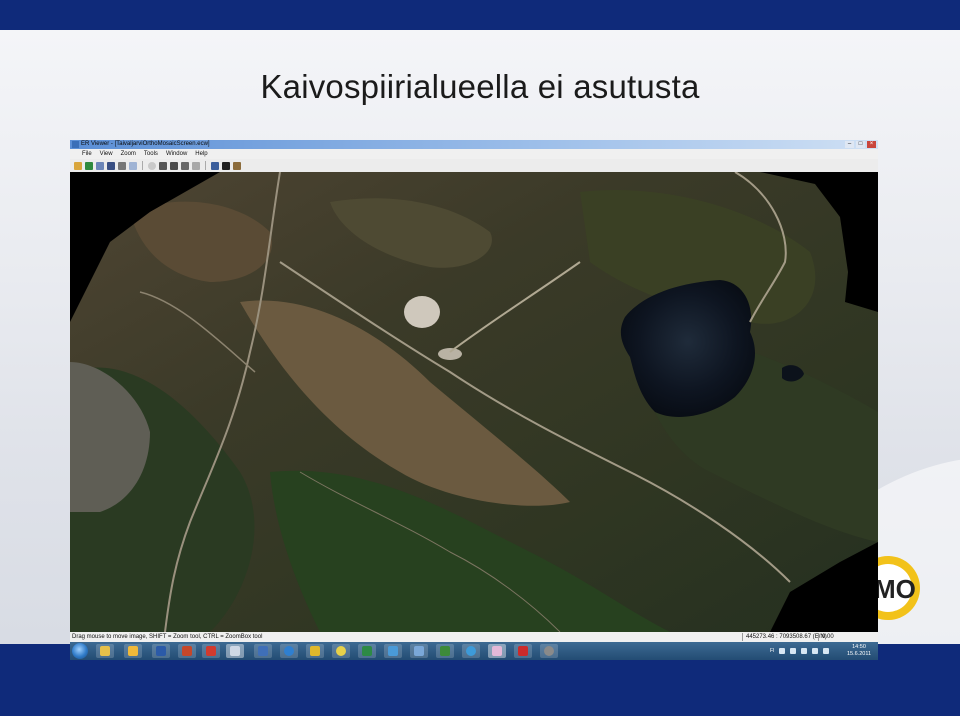 Image resolution: width=960 pixels, height=728 pixels. I want to click on taskbar-app-pdf-tool, so click(211, 651).